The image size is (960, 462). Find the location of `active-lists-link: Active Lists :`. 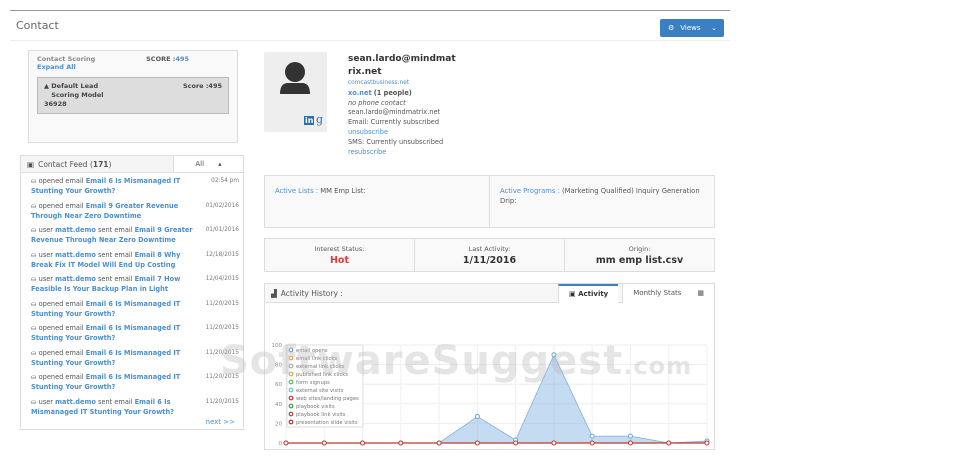

active-lists-link: Active Lists : is located at coordinates (296, 191).